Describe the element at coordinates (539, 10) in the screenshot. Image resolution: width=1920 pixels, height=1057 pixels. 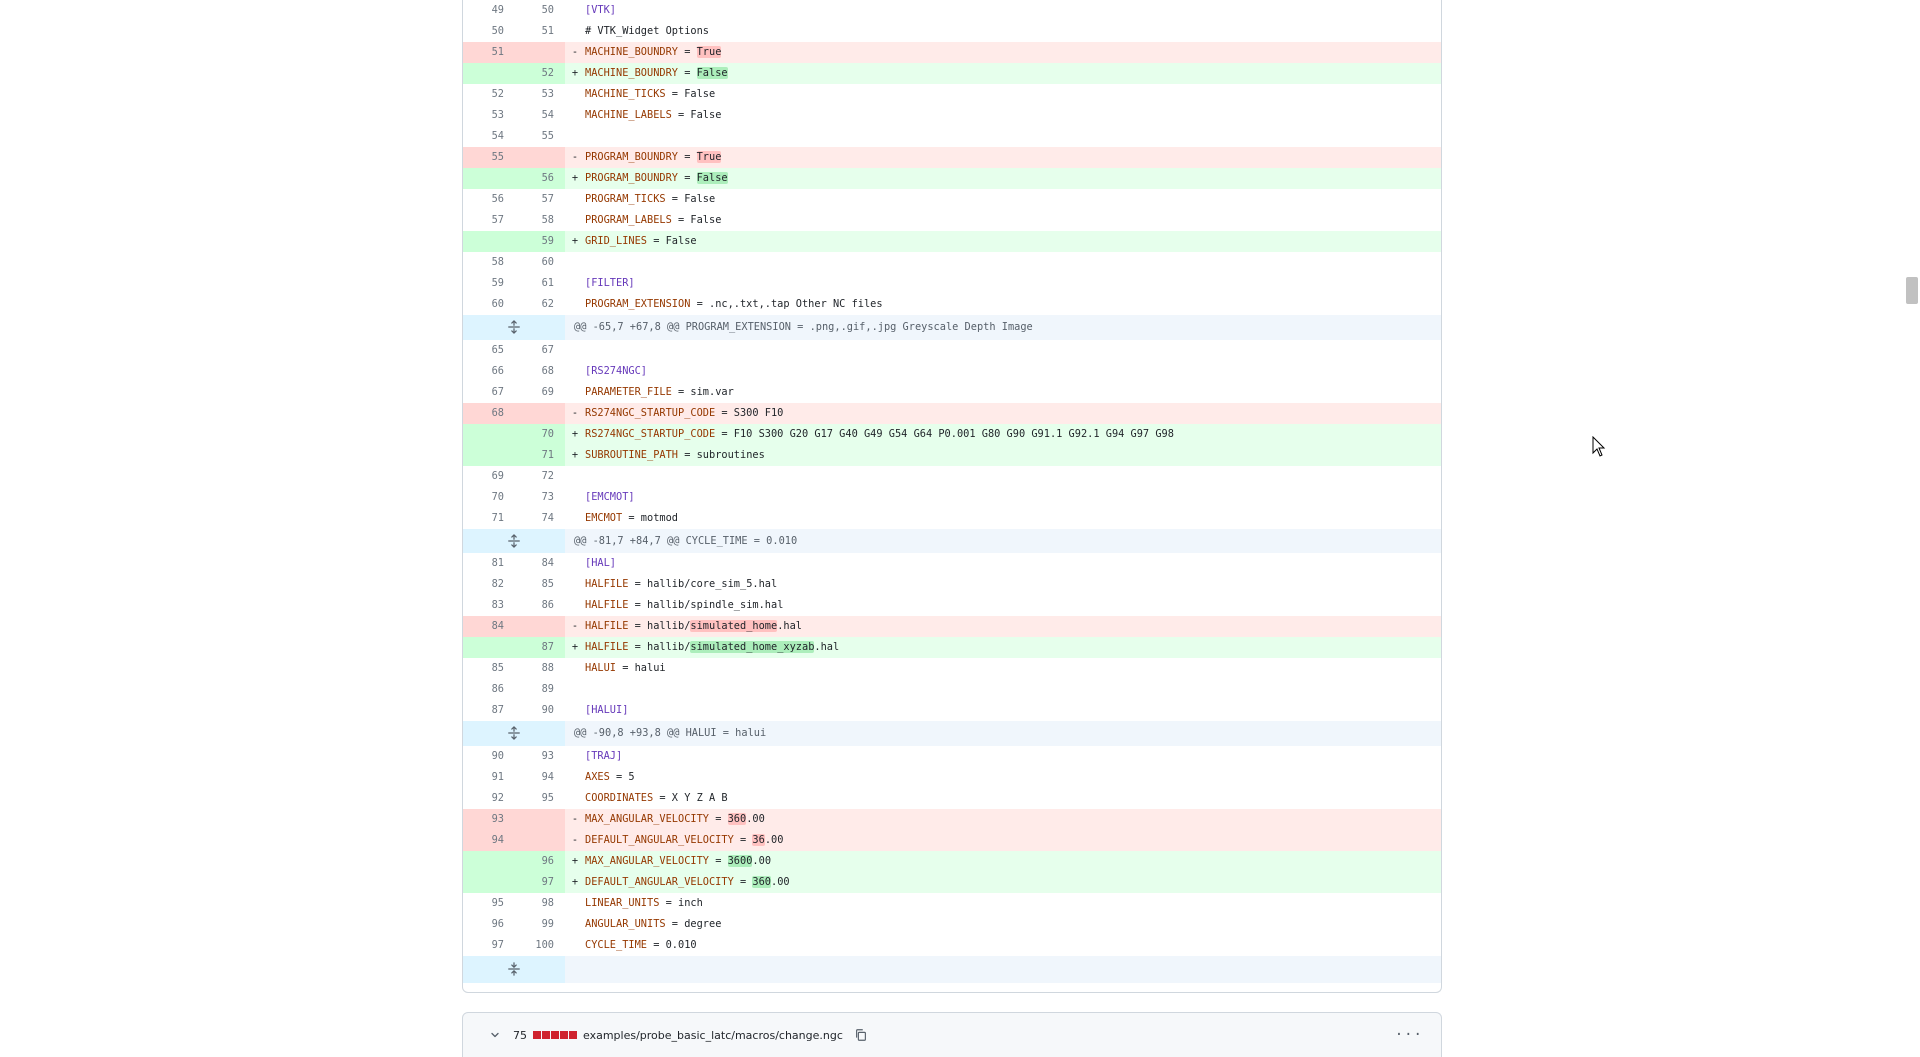
I see `new-line-number: 50` at that location.